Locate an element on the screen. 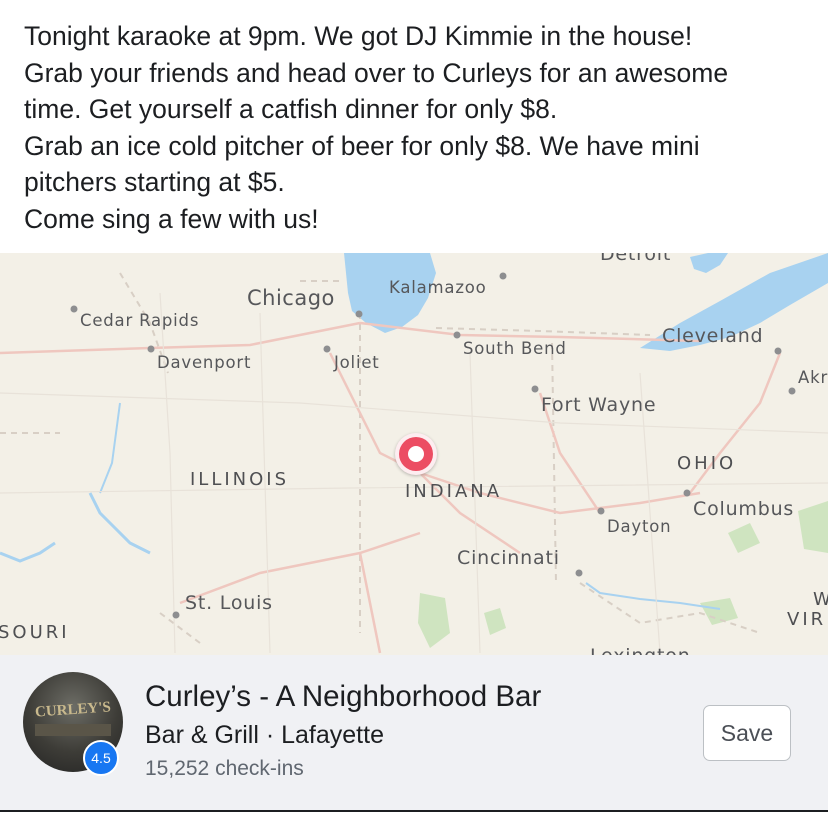 The height and width of the screenshot is (819, 828). map-label-lexington: Lexington is located at coordinates (640, 650).